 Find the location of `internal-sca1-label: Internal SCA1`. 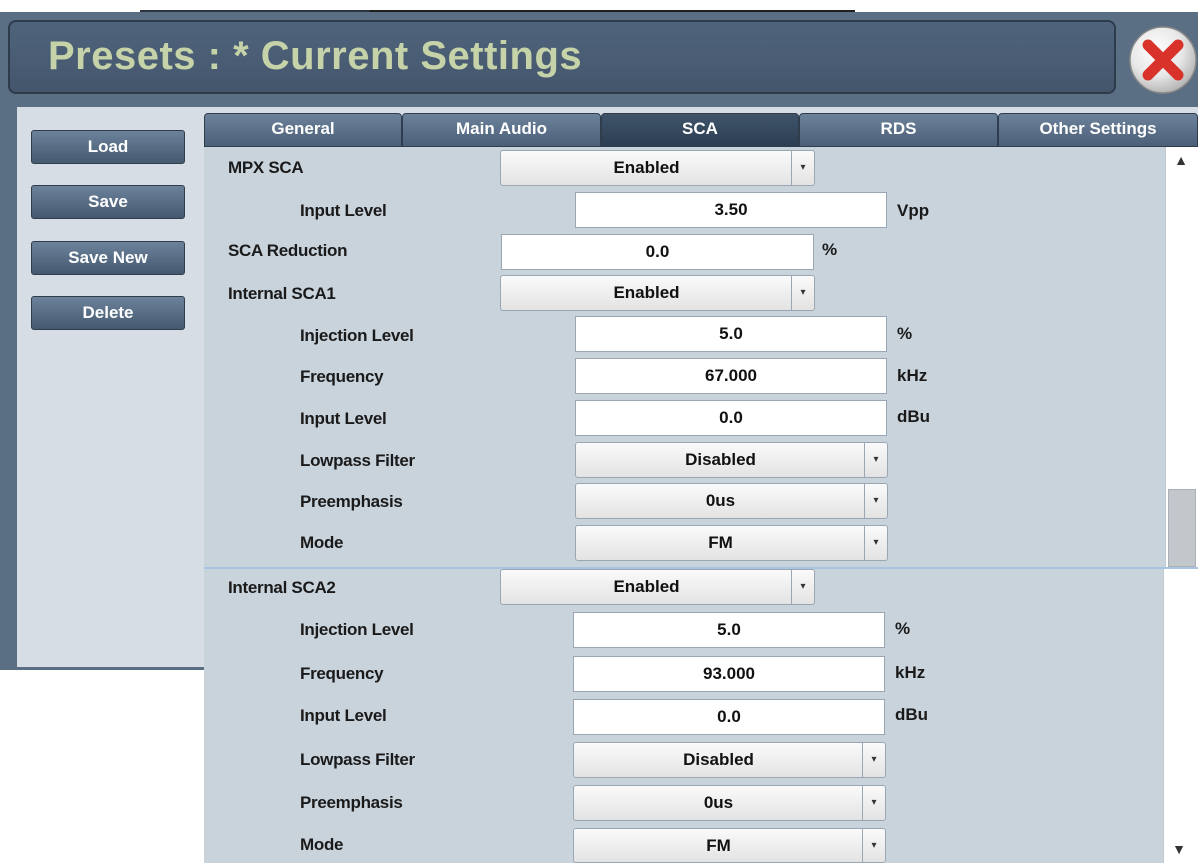

internal-sca1-label: Internal SCA1 is located at coordinates (282, 293).